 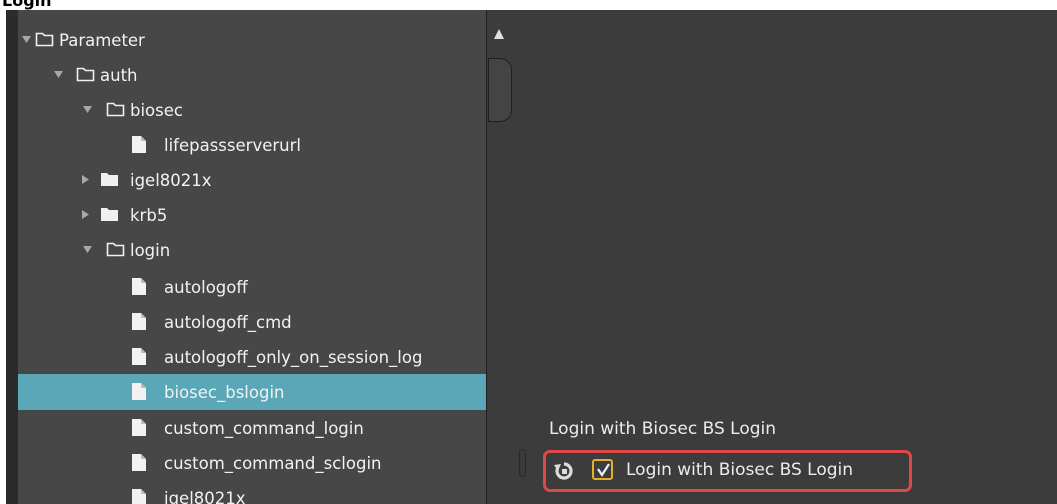 I want to click on tree-item-custom-command-sclogin: custom_command_sclogin, so click(x=252, y=463).